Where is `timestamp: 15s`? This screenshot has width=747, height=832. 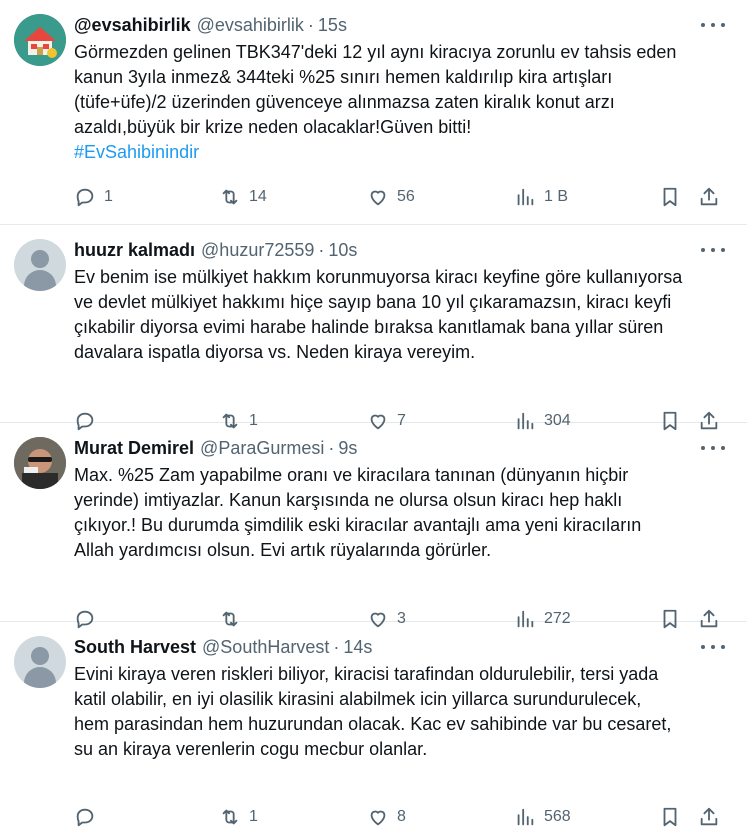
timestamp: 15s is located at coordinates (332, 25).